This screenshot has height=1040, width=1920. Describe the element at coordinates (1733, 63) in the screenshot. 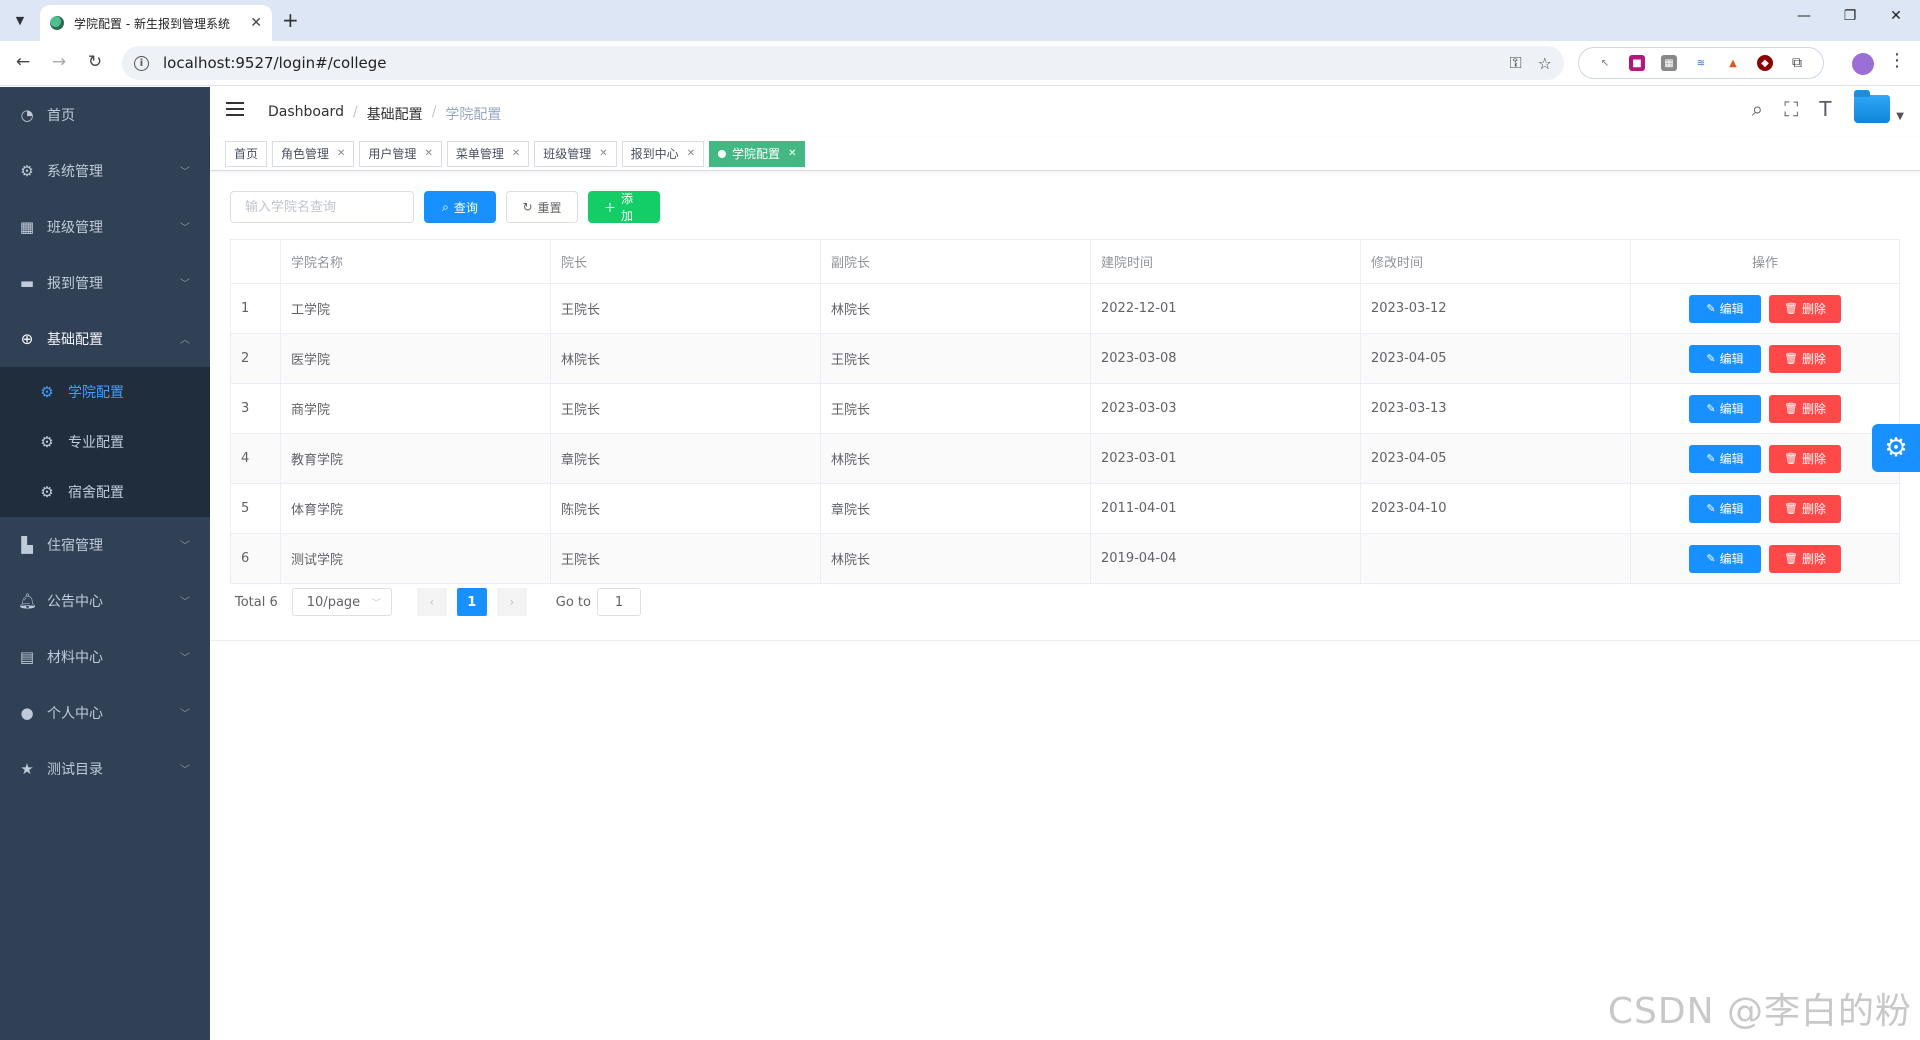

I see `orange-extension-icon: ▲` at that location.